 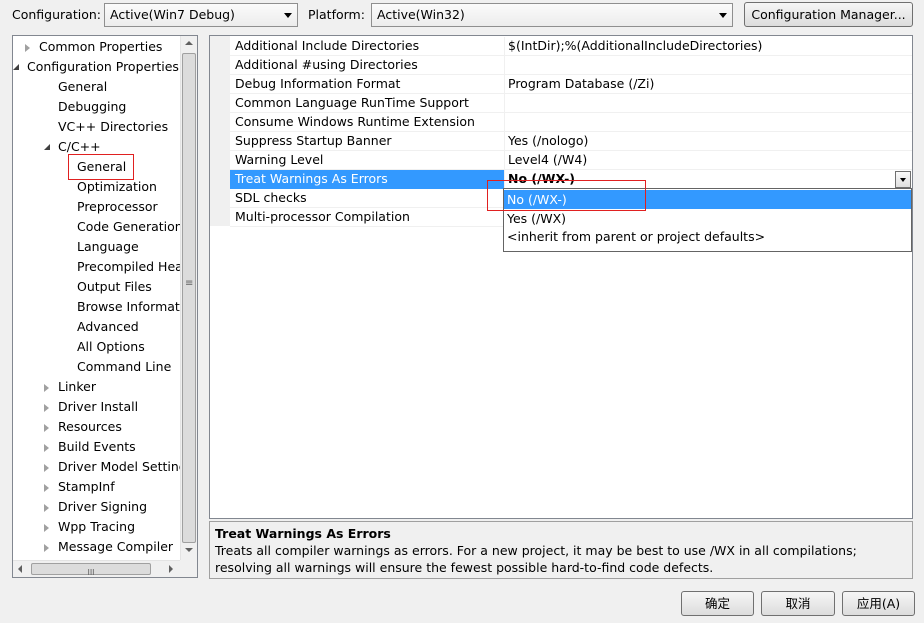 What do you see at coordinates (279, 159) in the screenshot?
I see `property-name: Warning Level` at bounding box center [279, 159].